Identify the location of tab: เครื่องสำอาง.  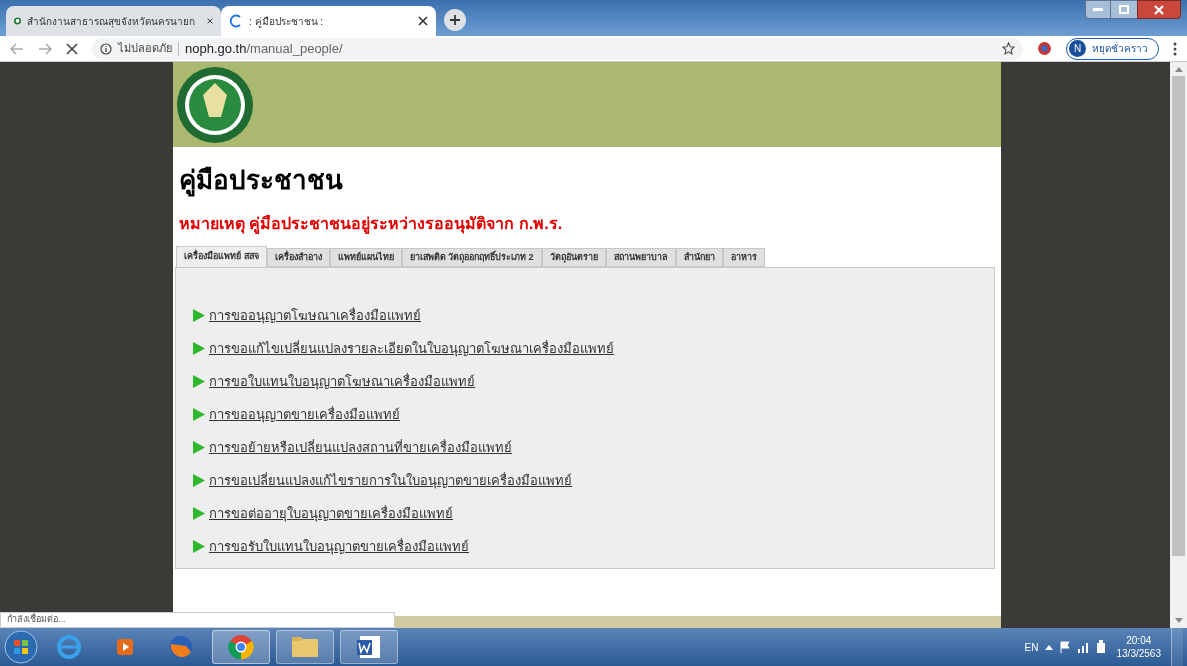
(298, 257).